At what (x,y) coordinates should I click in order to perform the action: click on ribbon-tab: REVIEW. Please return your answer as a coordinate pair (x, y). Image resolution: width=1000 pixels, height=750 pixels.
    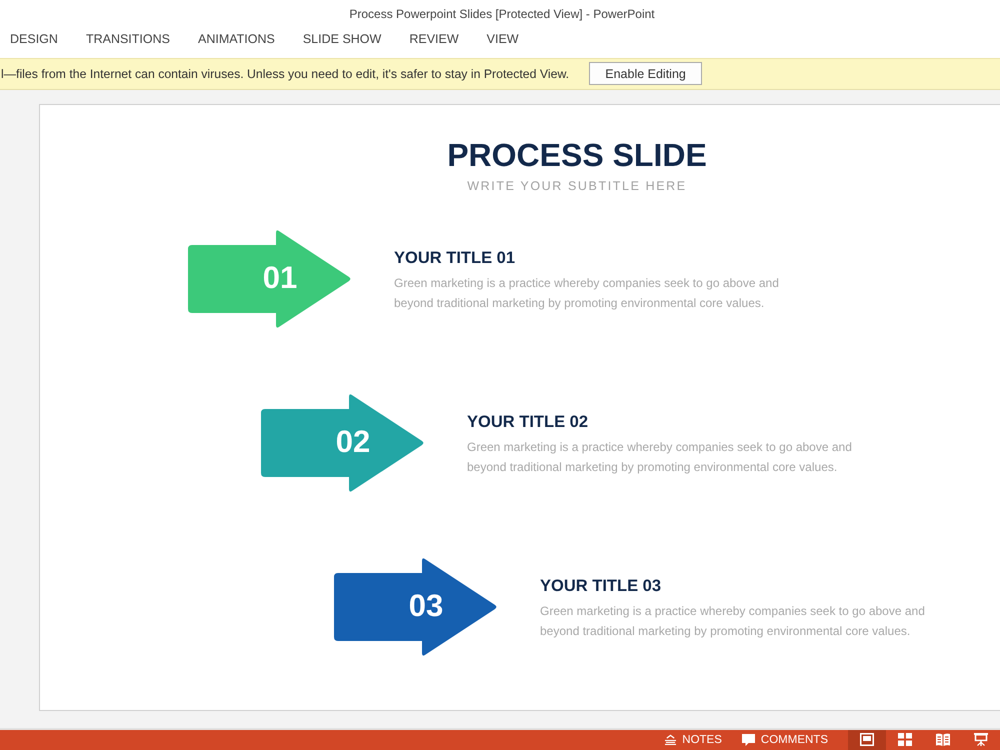
    Looking at the image, I should click on (434, 39).